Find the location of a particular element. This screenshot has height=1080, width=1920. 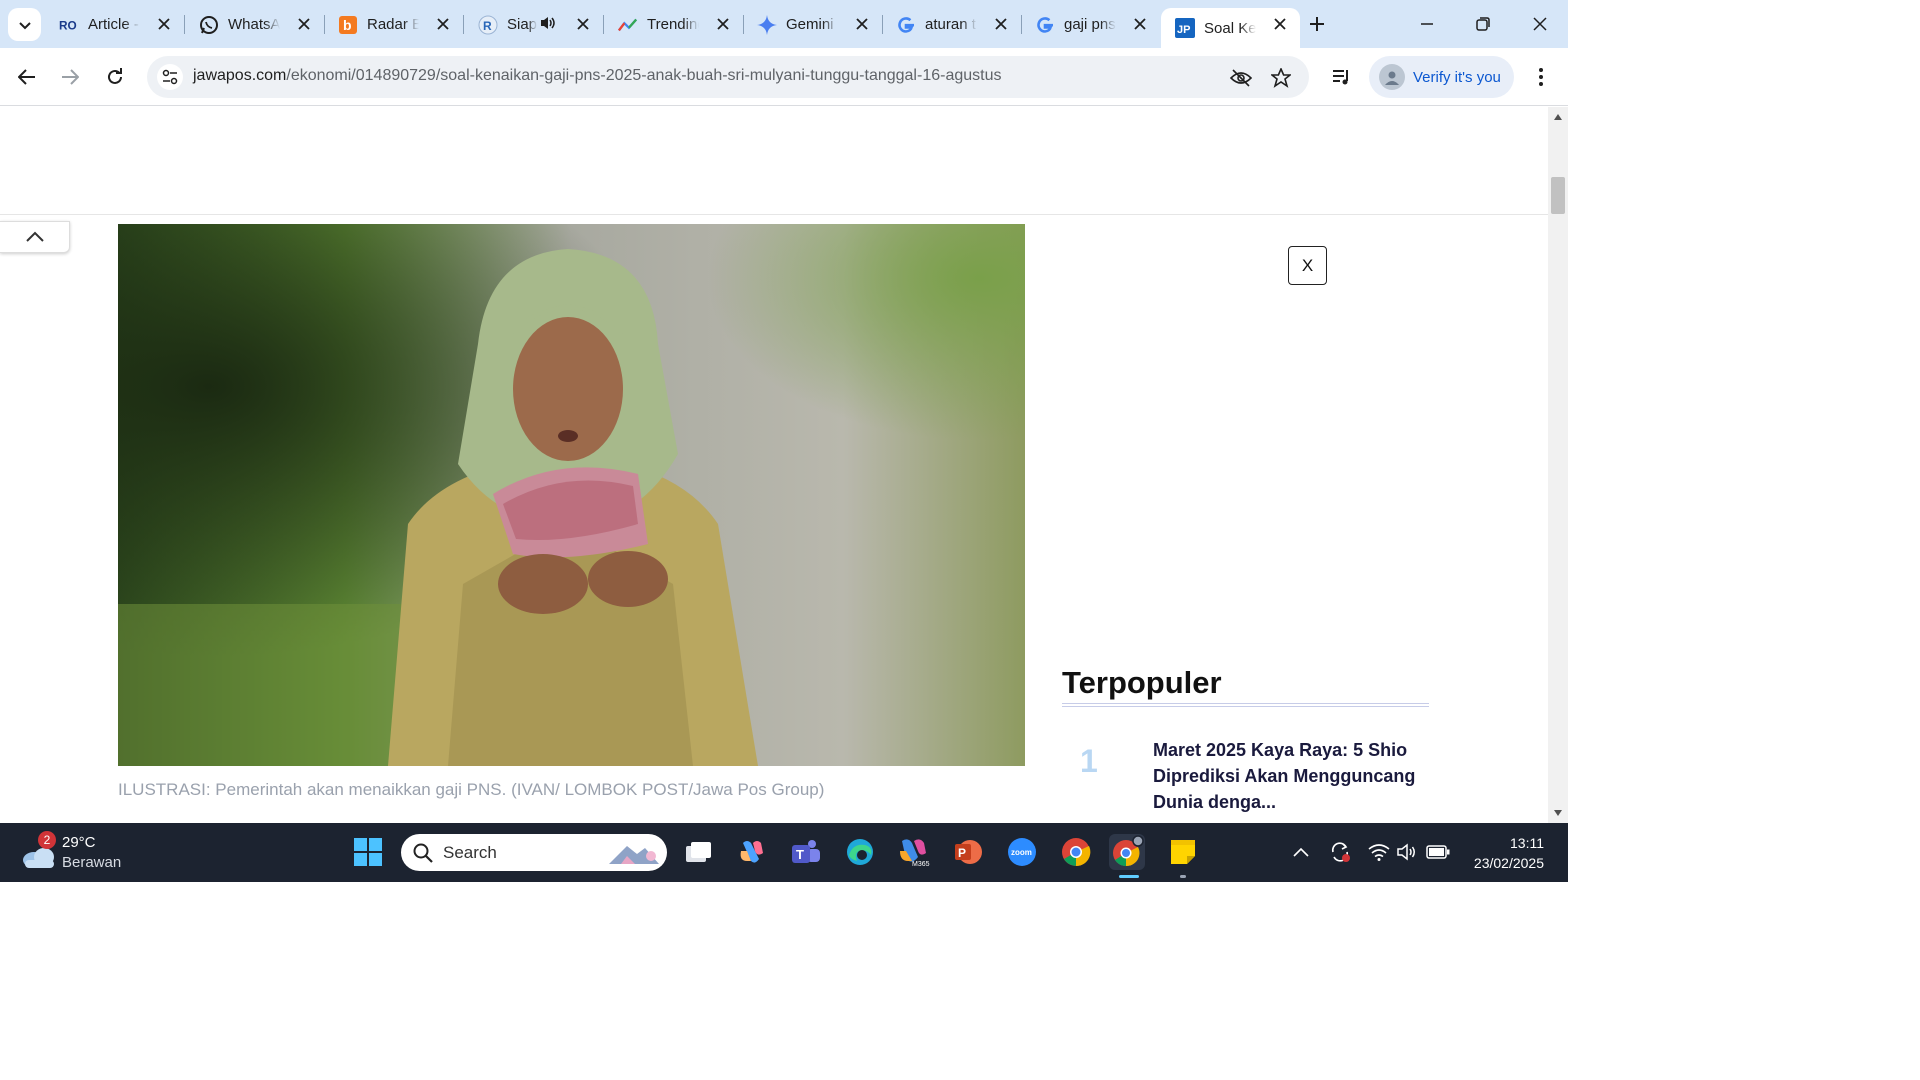

chrome-profile-icon is located at coordinates (1128, 851).